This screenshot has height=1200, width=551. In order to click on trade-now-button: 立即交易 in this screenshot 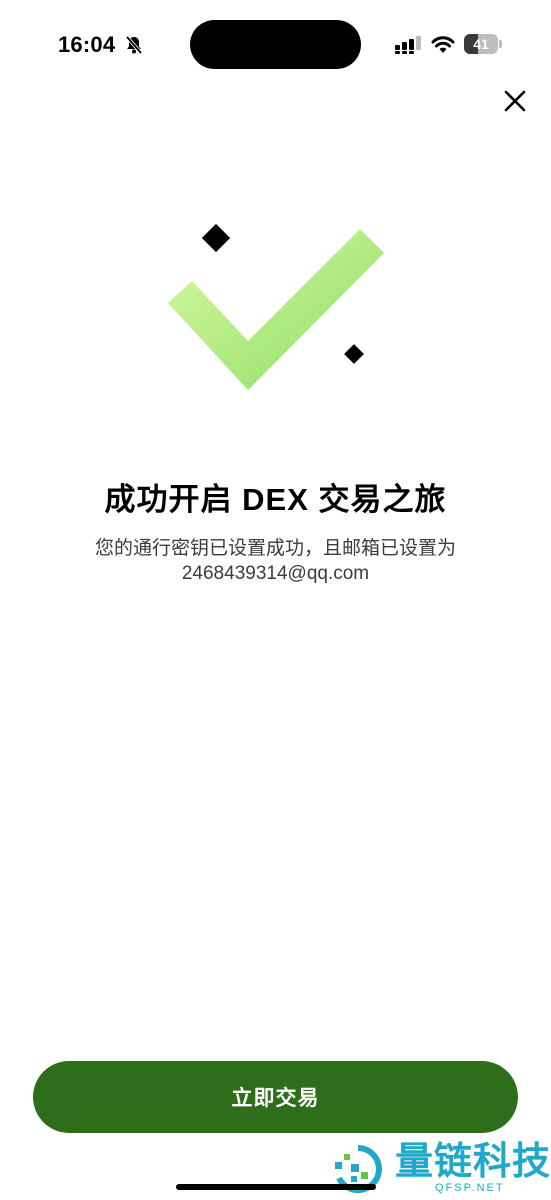, I will do `click(275, 1097)`.